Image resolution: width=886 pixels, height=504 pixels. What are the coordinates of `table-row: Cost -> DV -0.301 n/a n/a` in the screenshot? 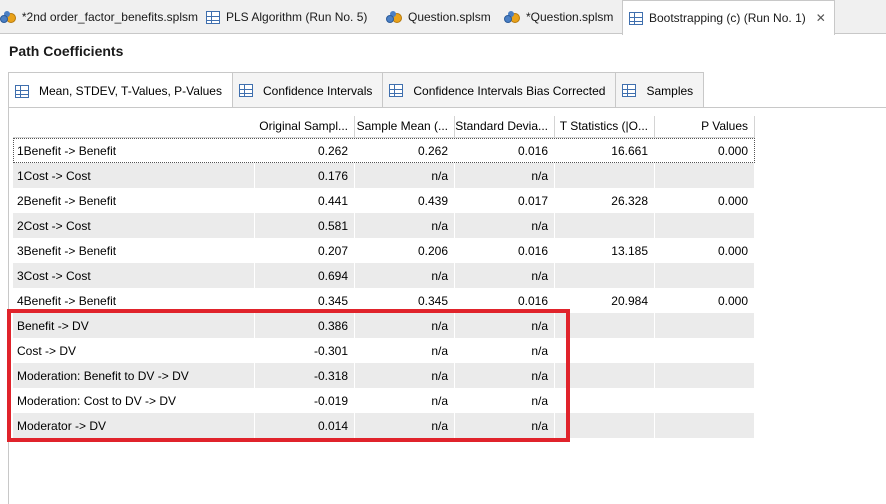 It's located at (384, 350).